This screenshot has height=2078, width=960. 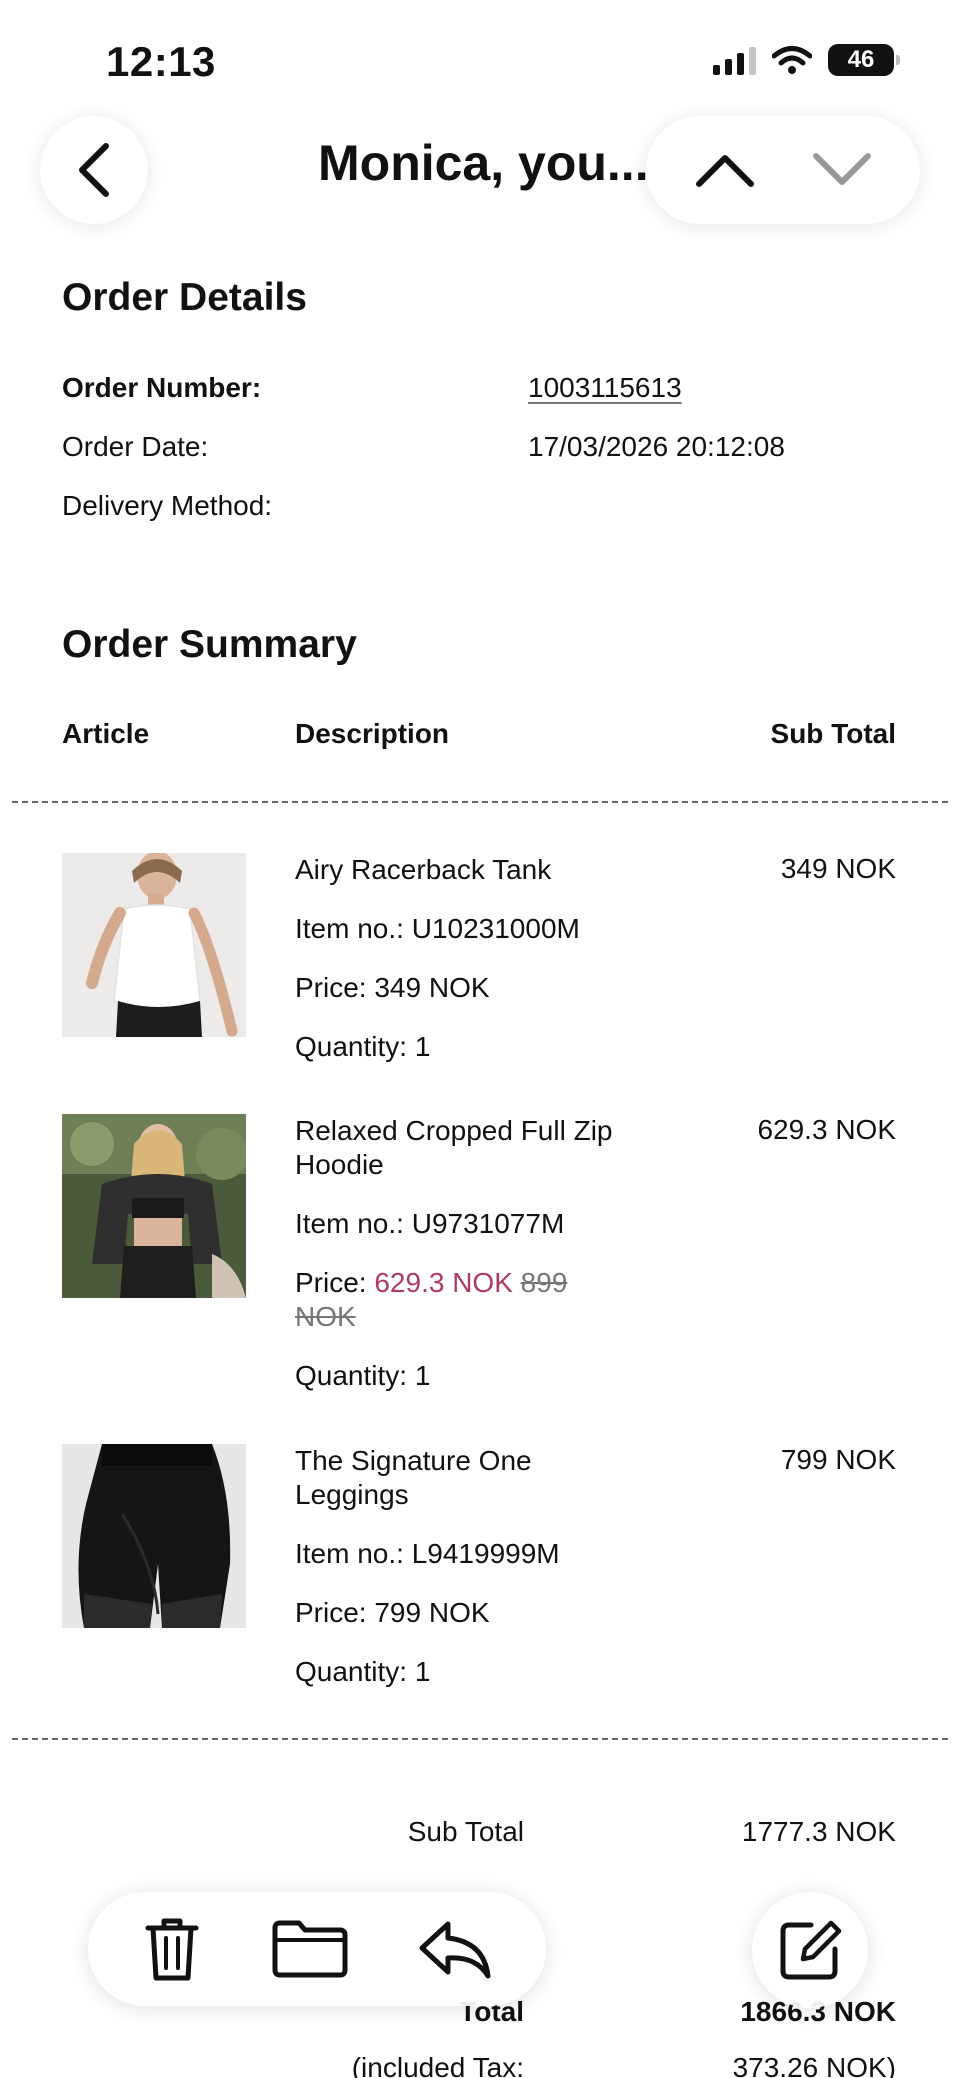 What do you see at coordinates (331, 1282) in the screenshot?
I see `item-price-label: Price:` at bounding box center [331, 1282].